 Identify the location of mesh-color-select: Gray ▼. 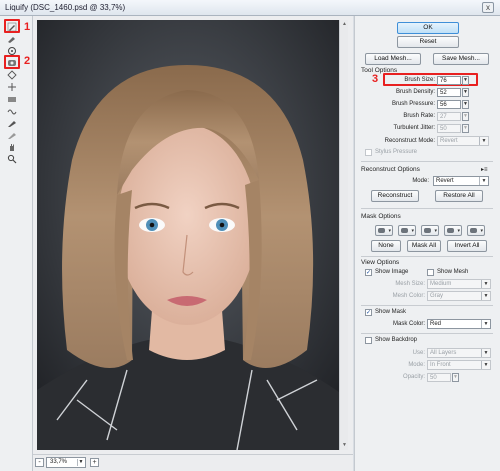
(459, 296).